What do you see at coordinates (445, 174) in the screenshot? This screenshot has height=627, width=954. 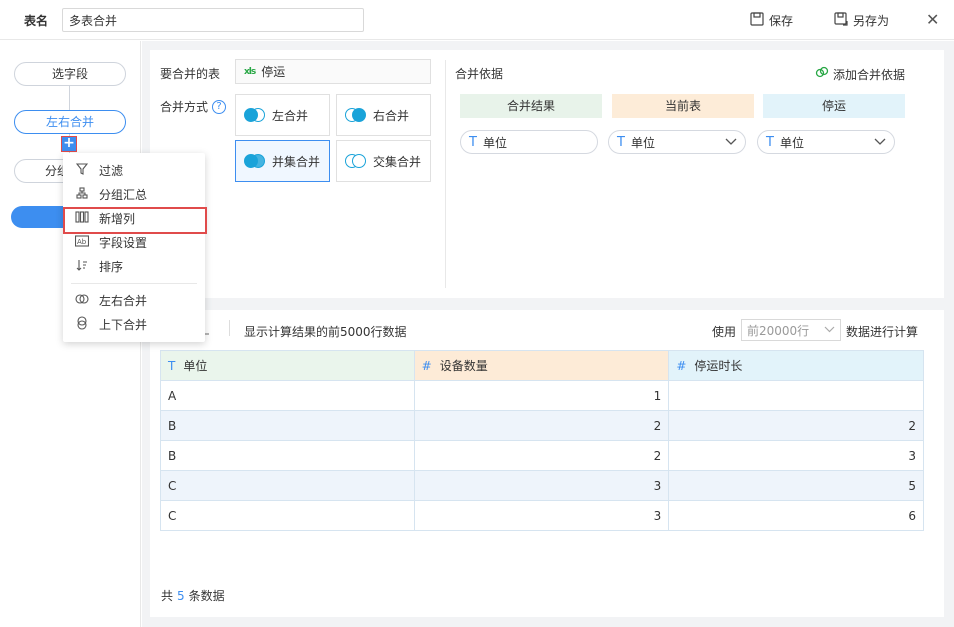 I see `config-divider` at bounding box center [445, 174].